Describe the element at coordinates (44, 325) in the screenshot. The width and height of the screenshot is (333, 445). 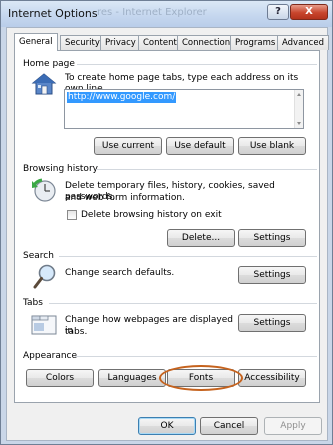
I see `tabs-window-icon` at that location.